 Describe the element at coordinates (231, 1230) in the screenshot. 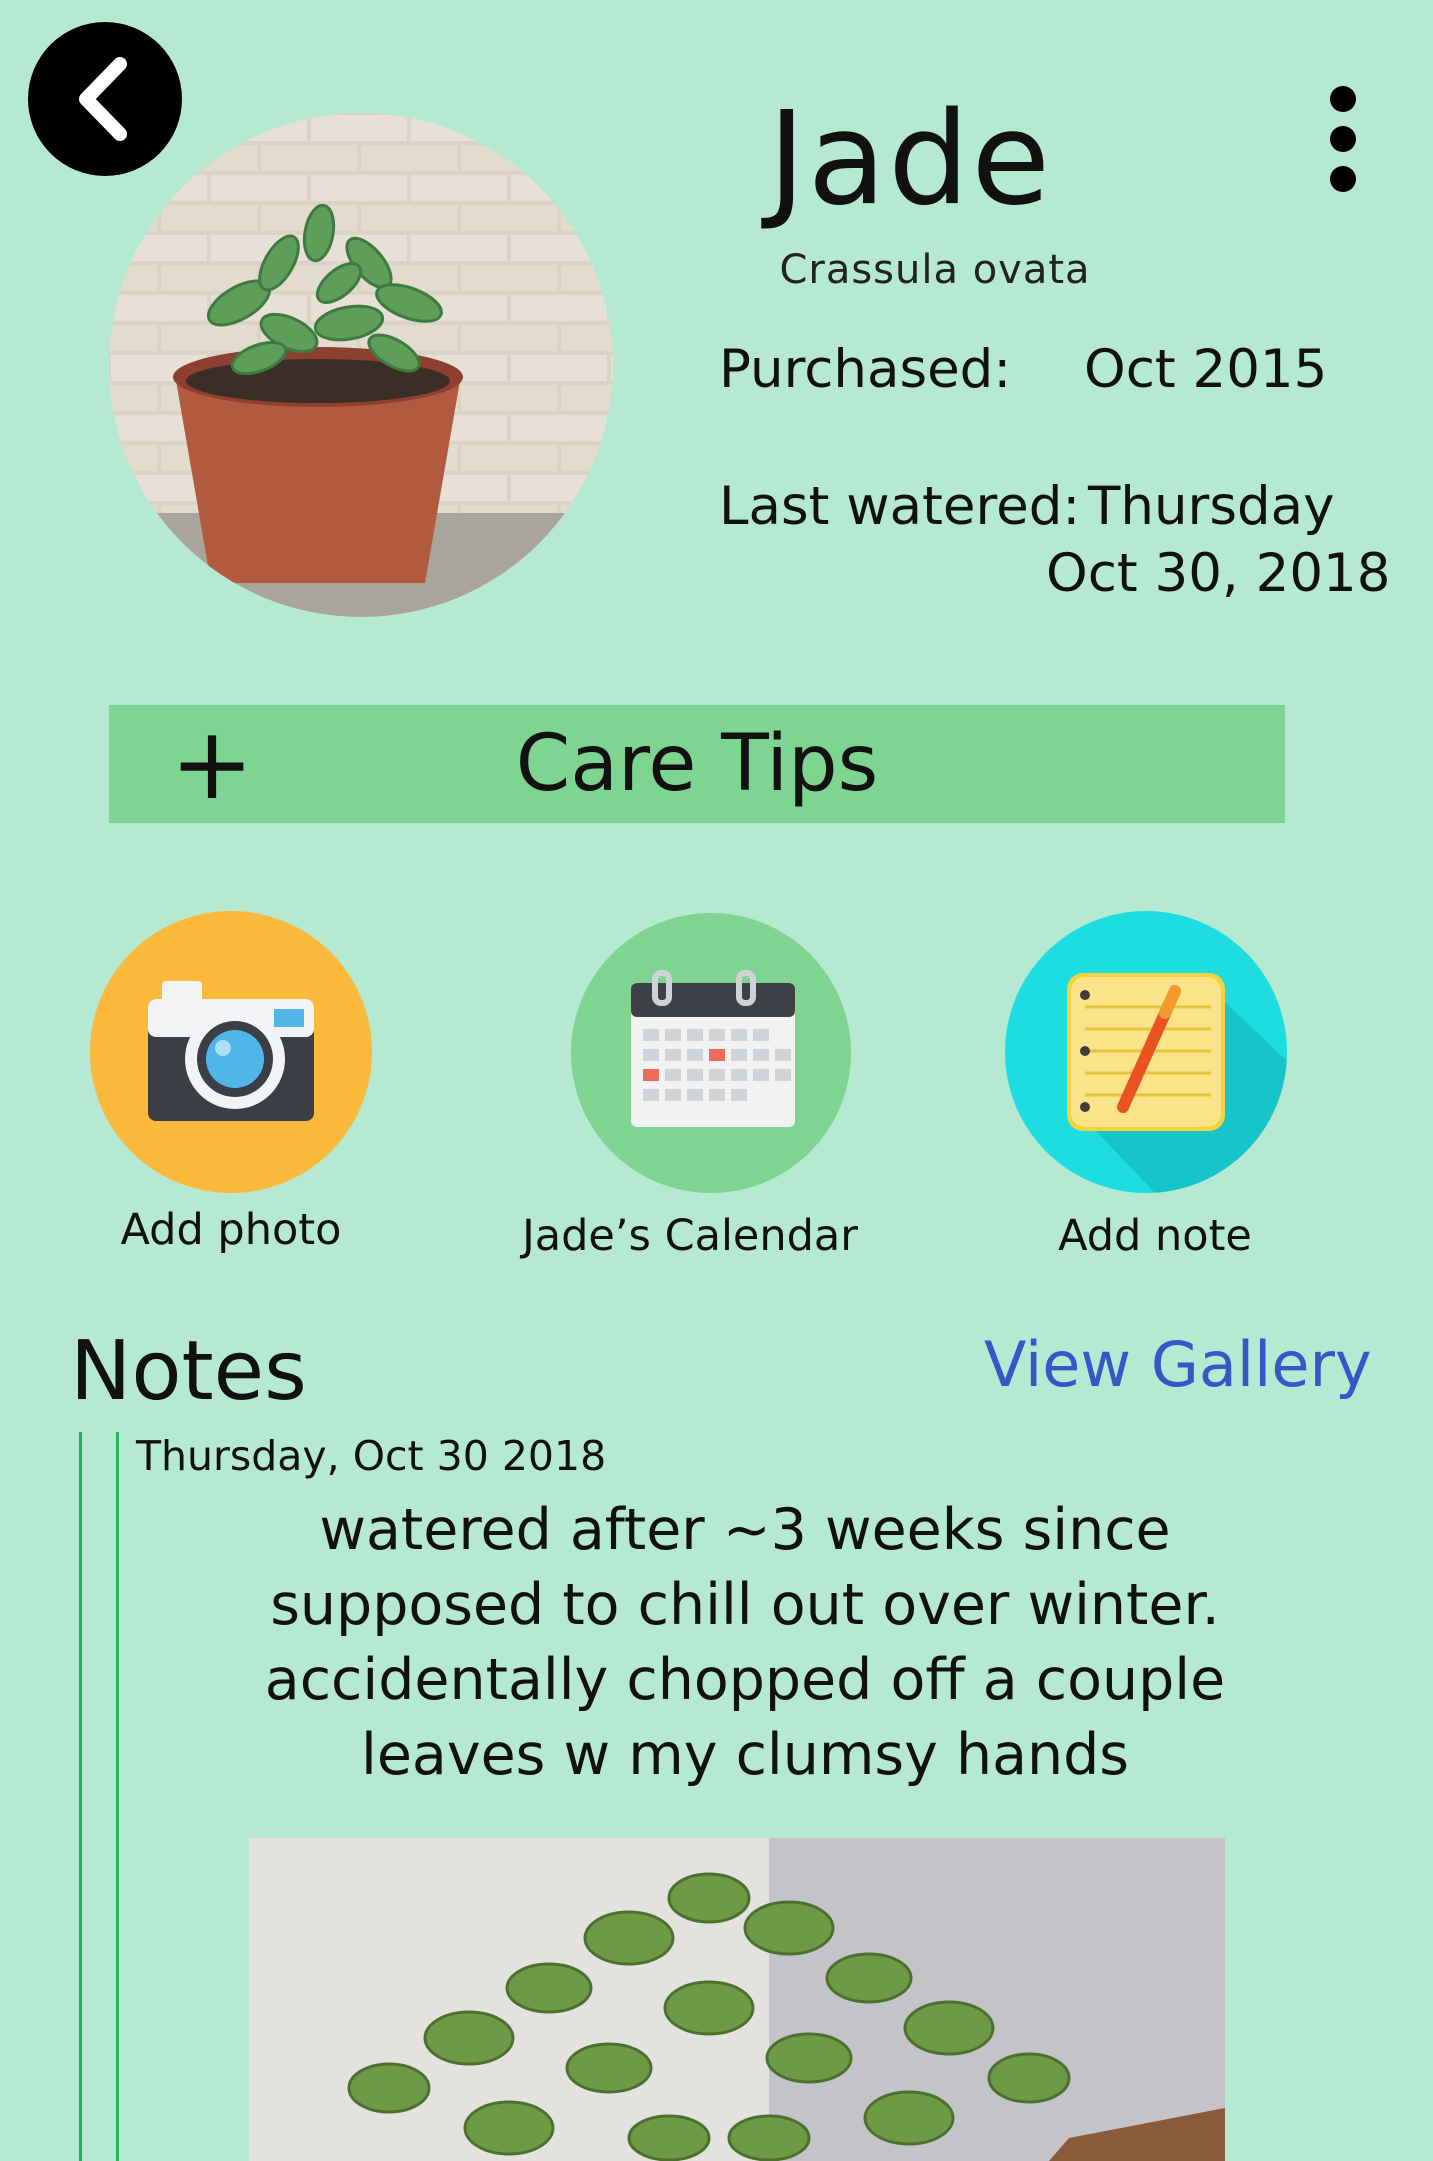

I see `add-photo-label: Add photo` at that location.